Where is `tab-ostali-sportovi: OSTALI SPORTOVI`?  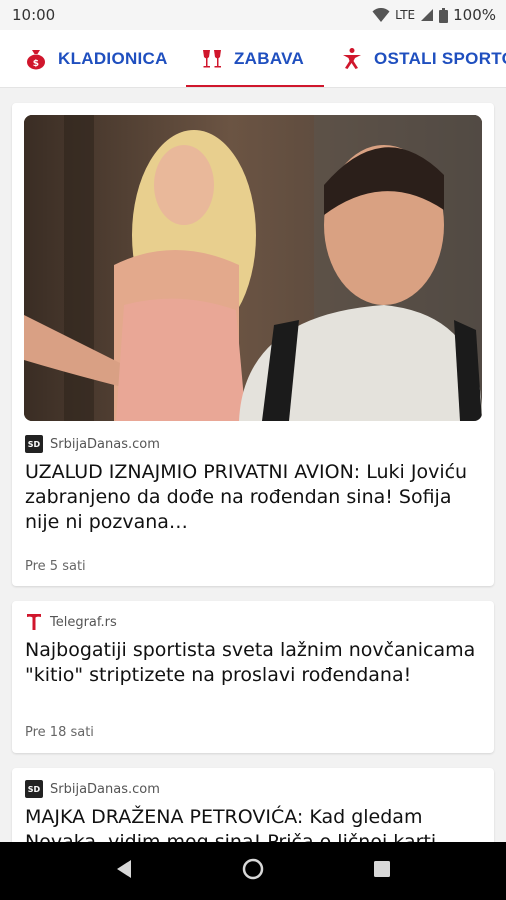
tab-ostali-sportovi: OSTALI SPORTOVI is located at coordinates (416, 58).